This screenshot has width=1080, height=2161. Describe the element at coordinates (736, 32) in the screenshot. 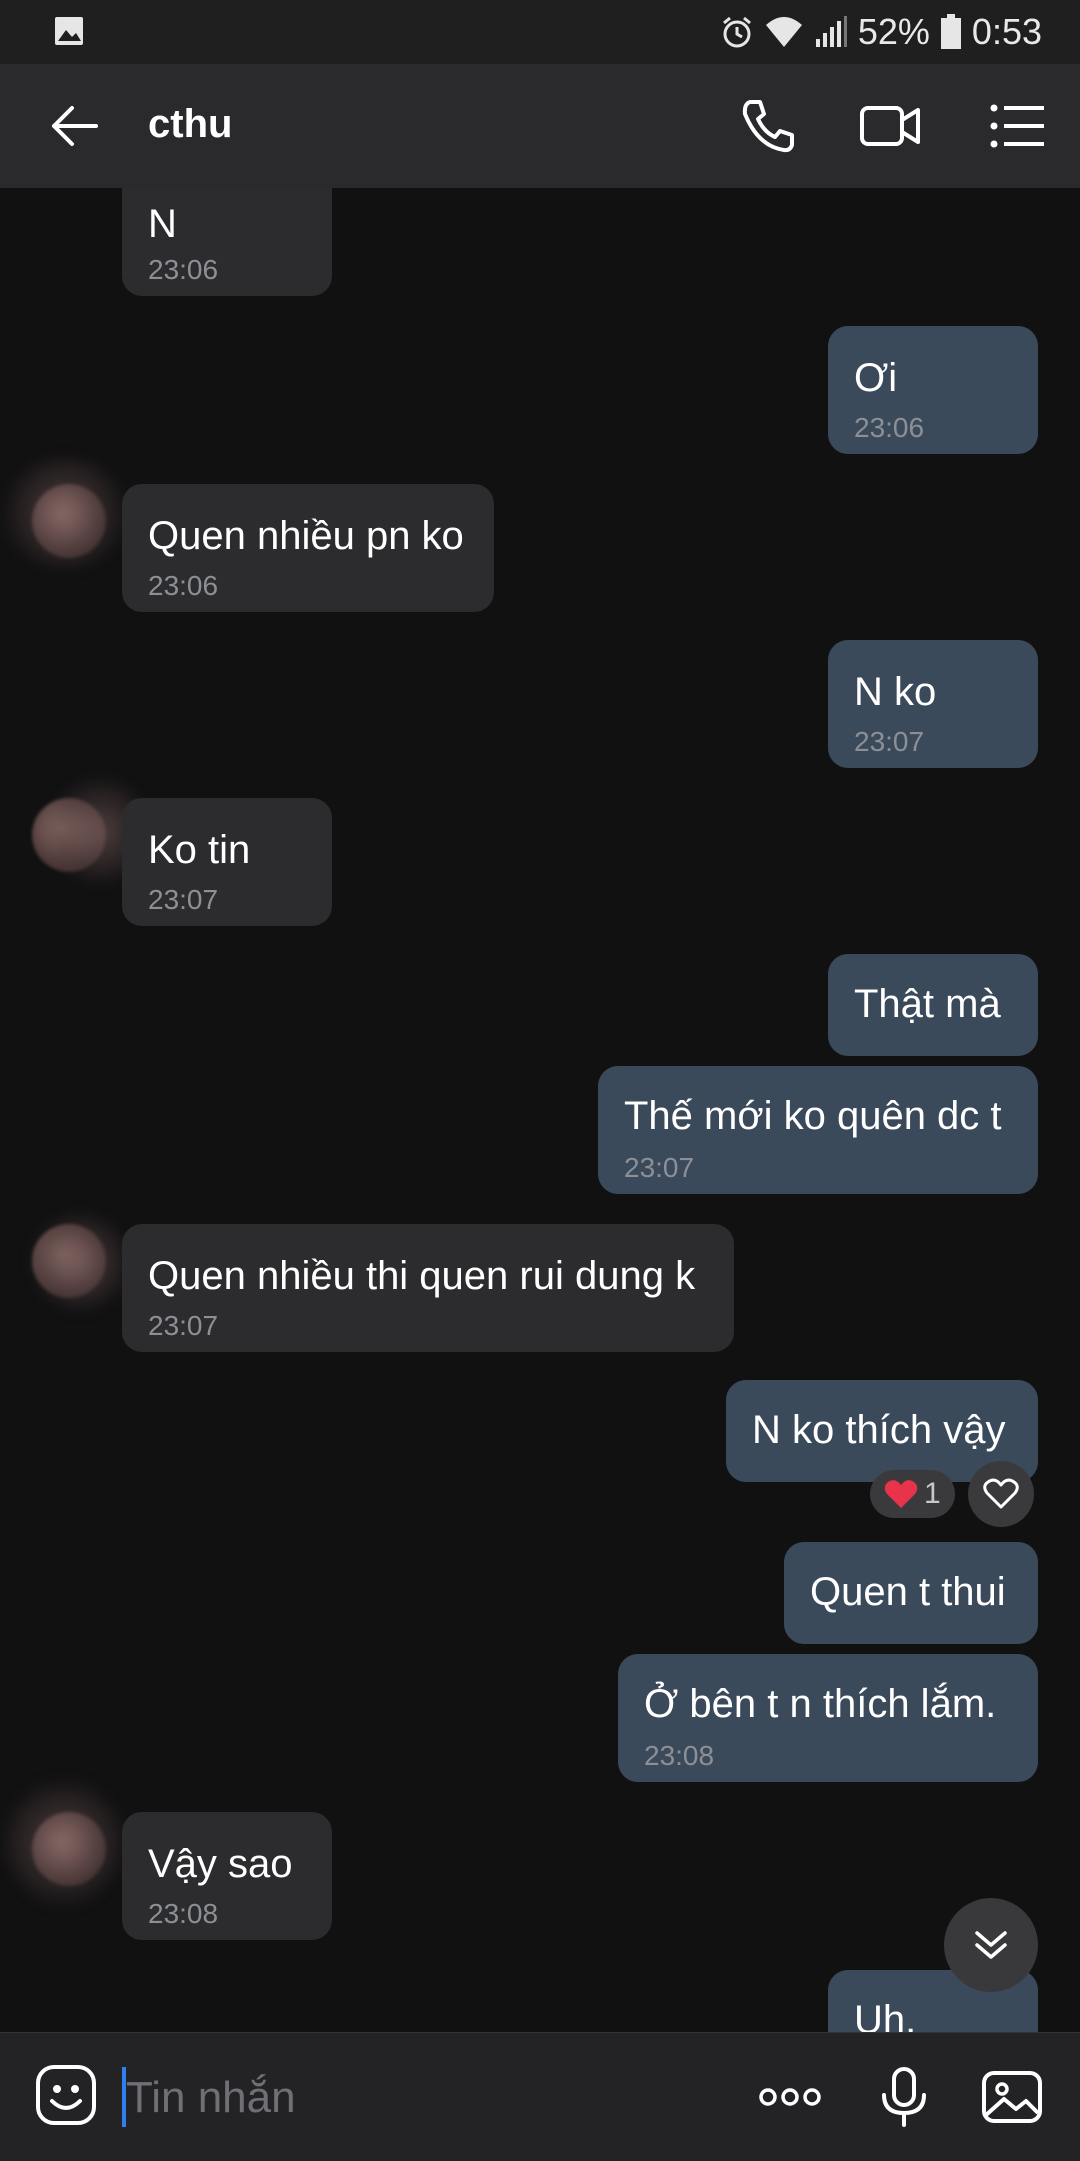

I see `alarm-icon` at that location.